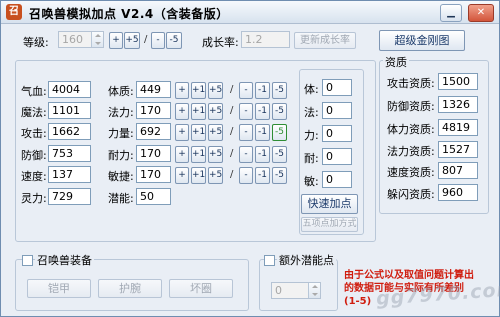 The image size is (500, 317). I want to click on level-spinner, so click(97, 39).